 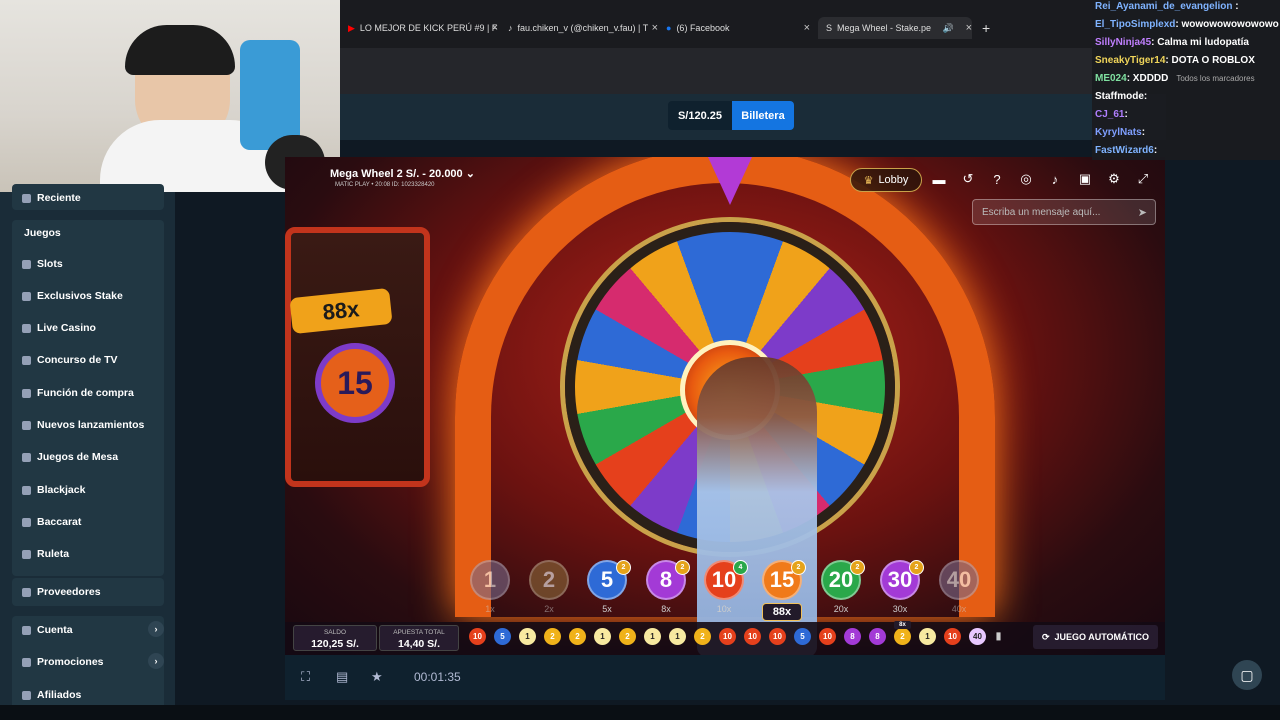 What do you see at coordinates (1114, 179) in the screenshot?
I see `gear-icon: ⚙` at bounding box center [1114, 179].